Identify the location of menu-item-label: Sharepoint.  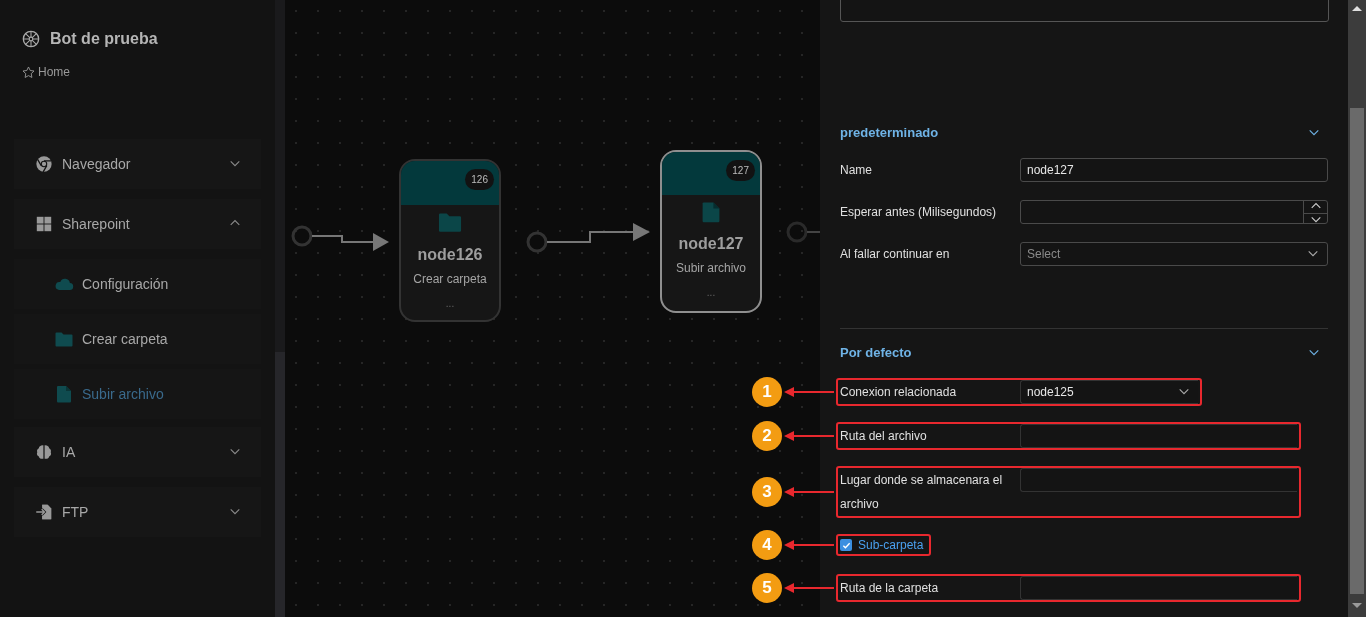
(96, 224).